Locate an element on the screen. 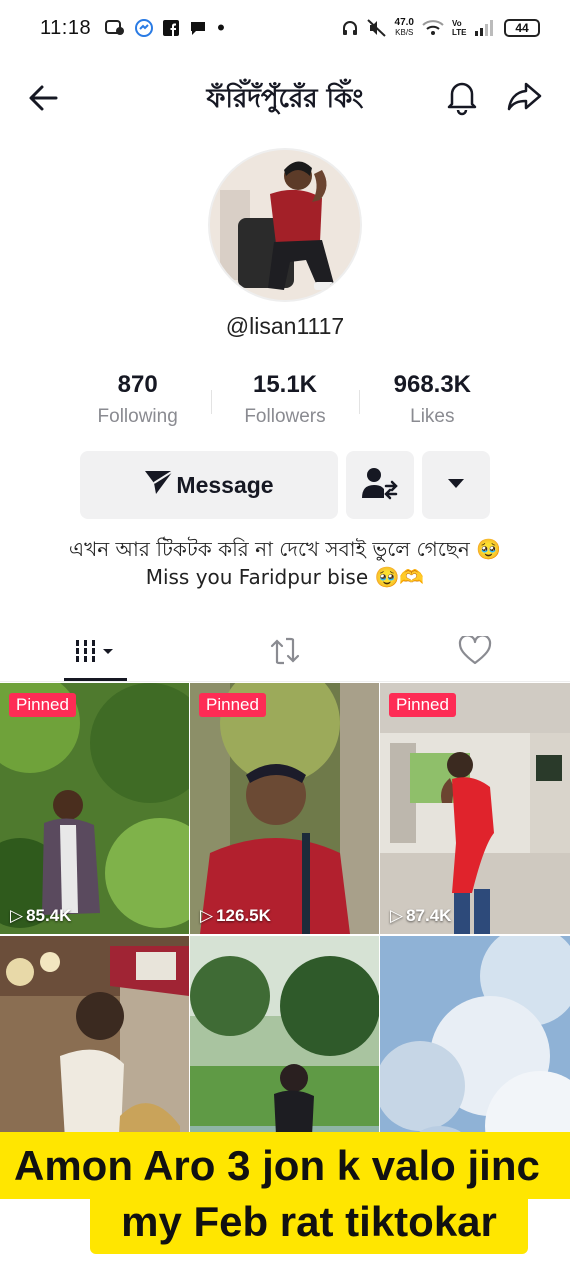 This screenshot has height=1280, width=570. user-switch-icon is located at coordinates (380, 485).